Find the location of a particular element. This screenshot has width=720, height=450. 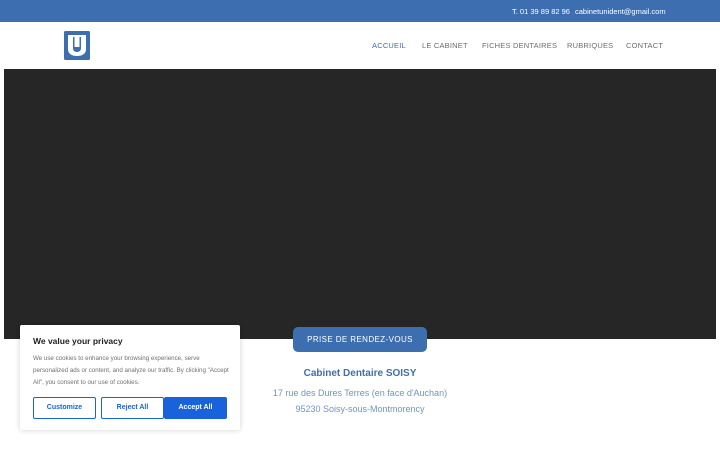

accept-all-button: Accept All is located at coordinates (195, 408).